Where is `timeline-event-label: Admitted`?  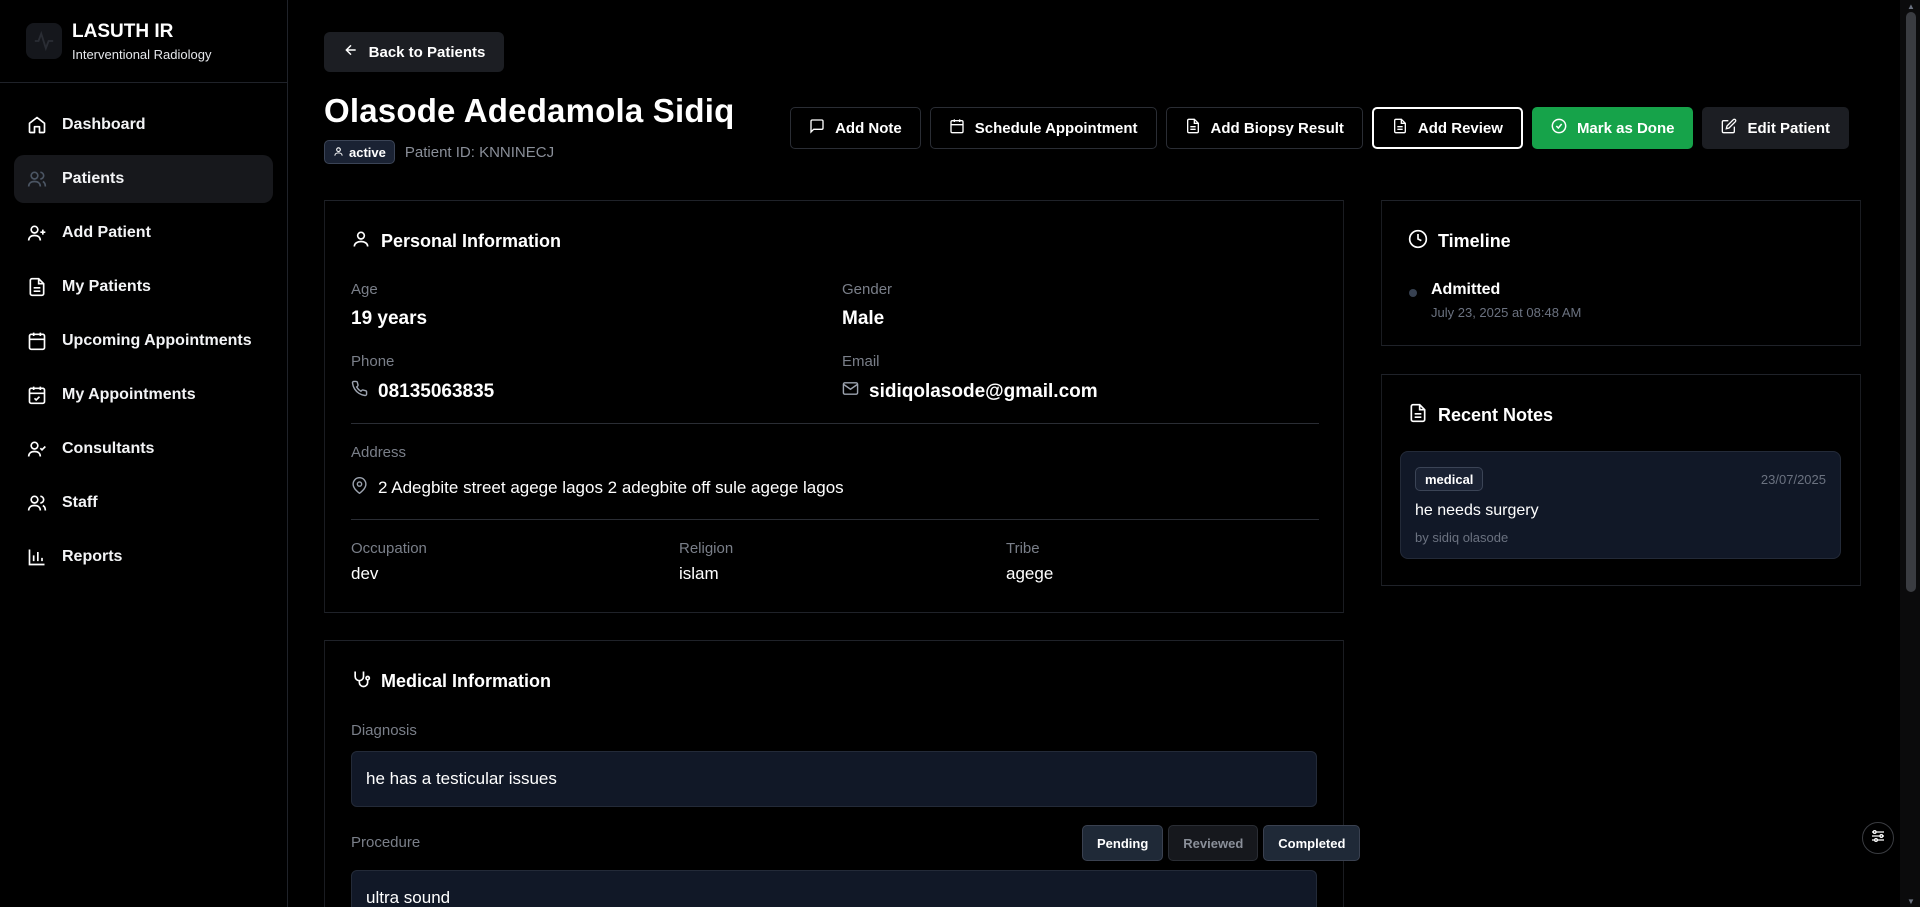 timeline-event-label: Admitted is located at coordinates (1466, 289).